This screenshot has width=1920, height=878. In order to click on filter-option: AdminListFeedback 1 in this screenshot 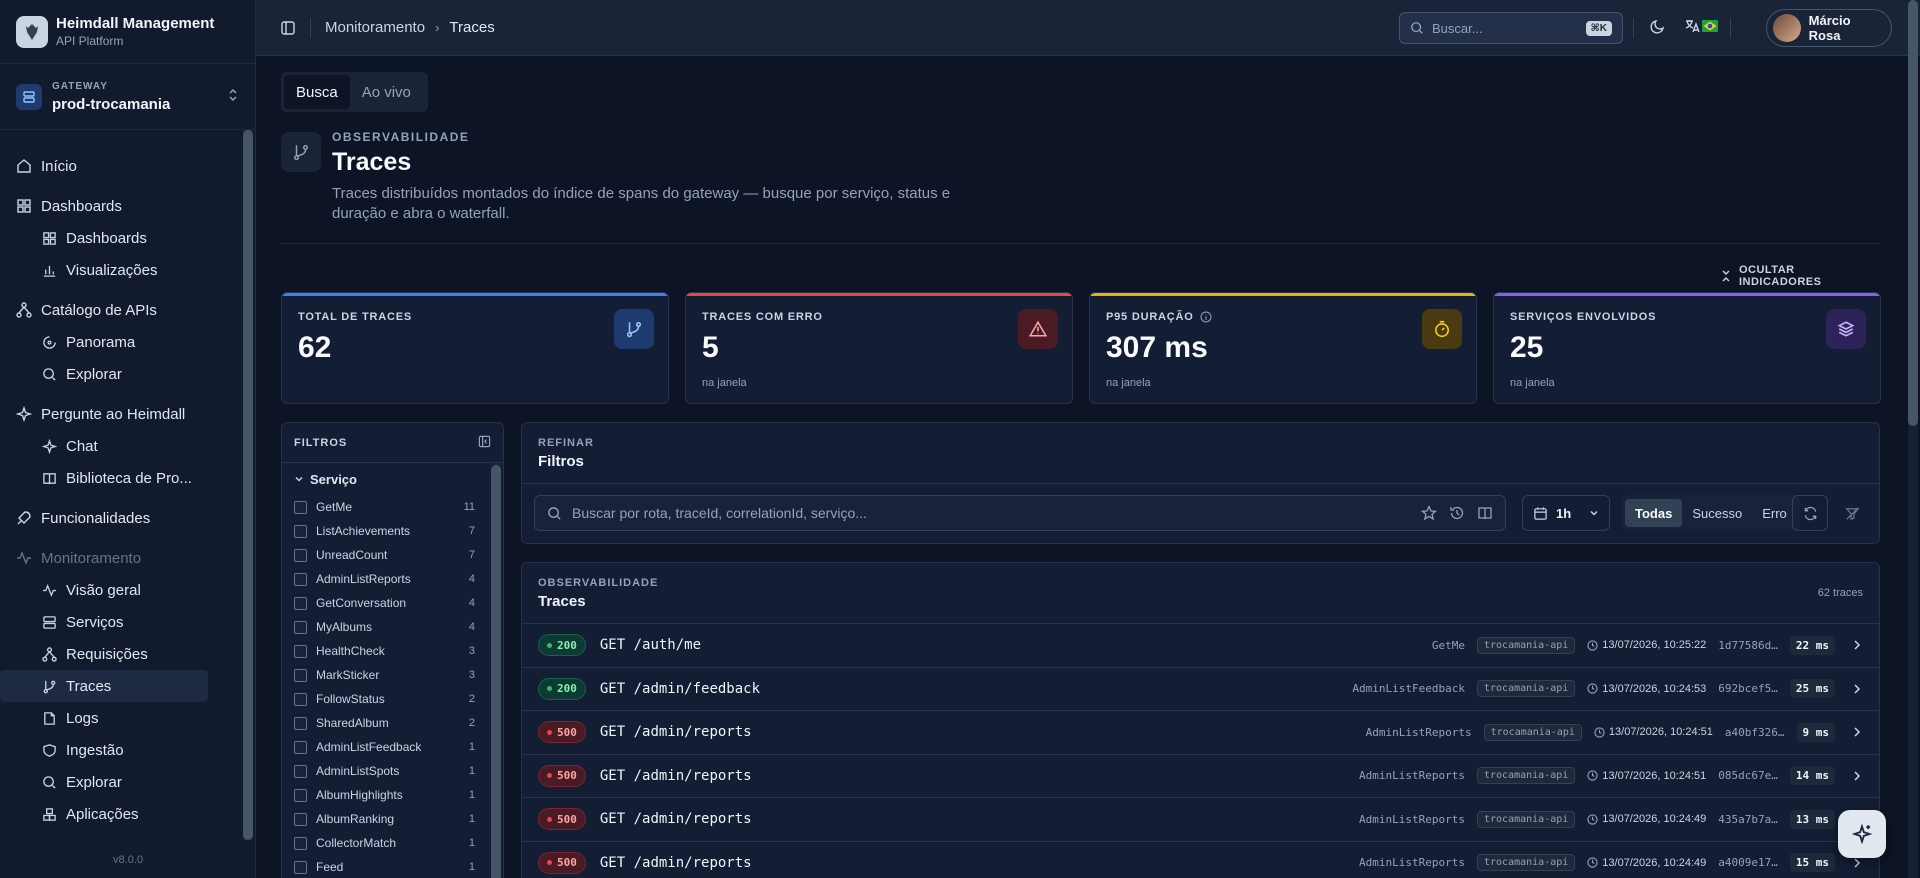, I will do `click(392, 747)`.